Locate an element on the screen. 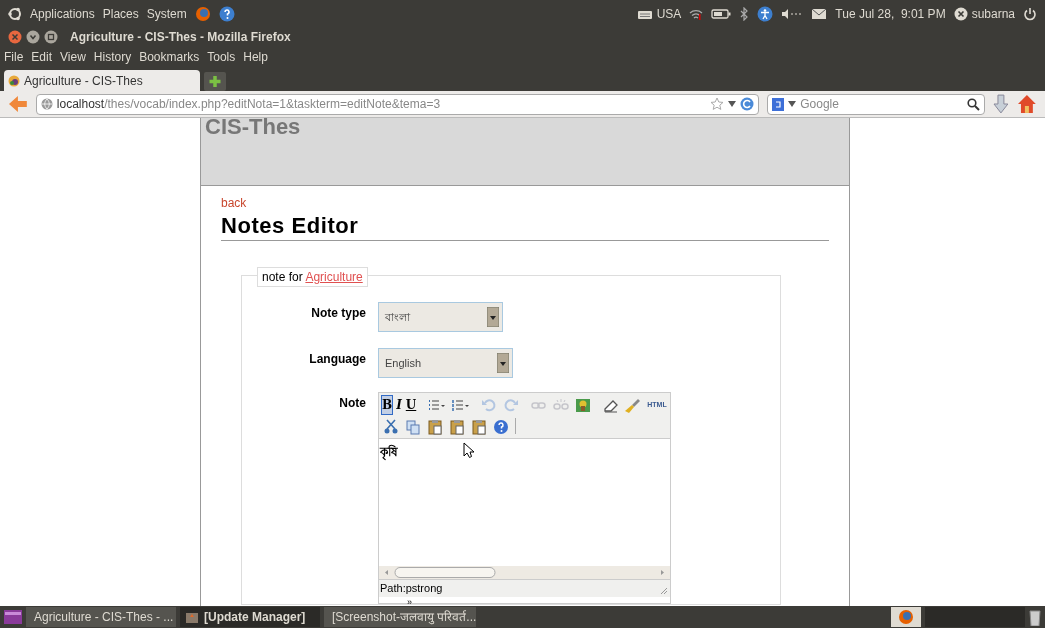 The image size is (1045, 628). user-name: subarna is located at coordinates (993, 13).